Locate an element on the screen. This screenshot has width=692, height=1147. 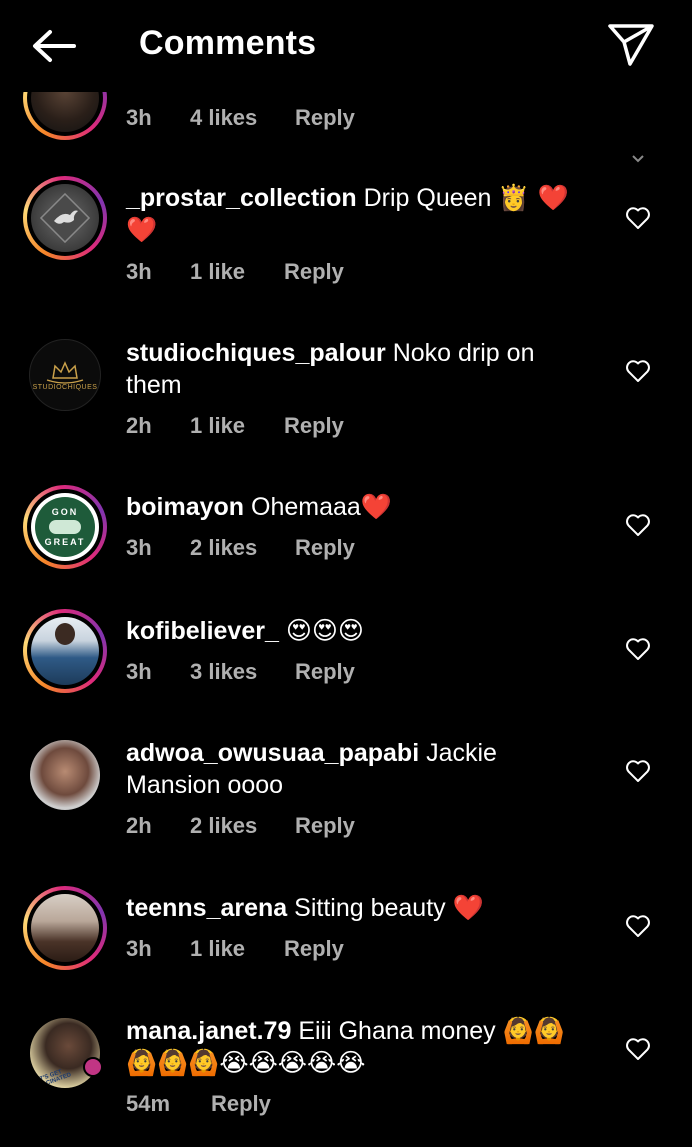
comment-text: teenns_arena Sitting beauty ❤️ is located at coordinates (361, 908).